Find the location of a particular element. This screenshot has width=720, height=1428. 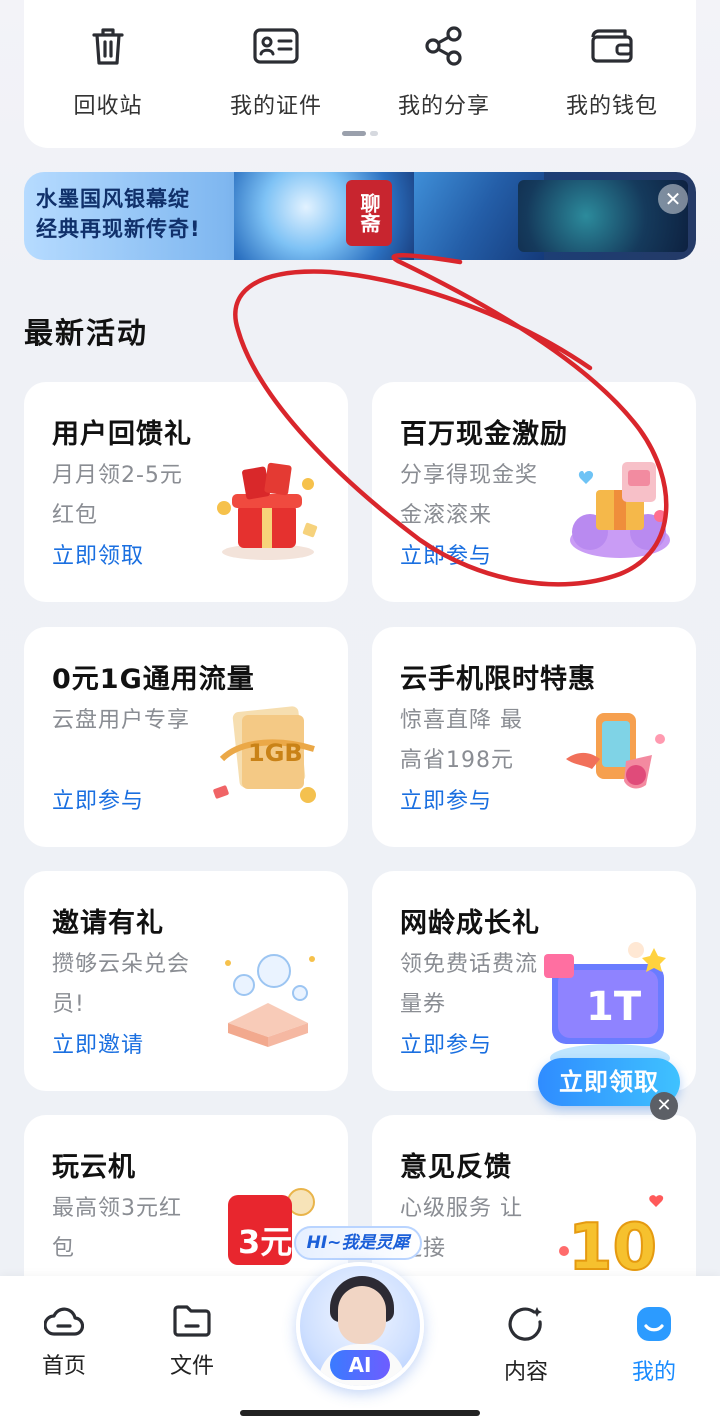

gift-1t-icon: 1T is located at coordinates (607, 1007).